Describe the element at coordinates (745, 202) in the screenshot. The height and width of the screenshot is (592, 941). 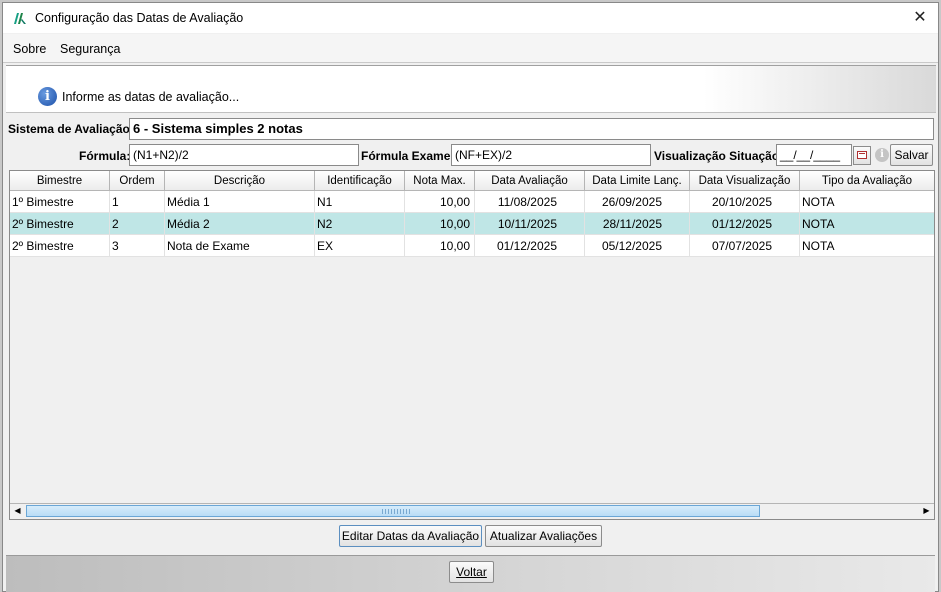
I see `cell-data-visualizacao: 20/10/2025` at that location.